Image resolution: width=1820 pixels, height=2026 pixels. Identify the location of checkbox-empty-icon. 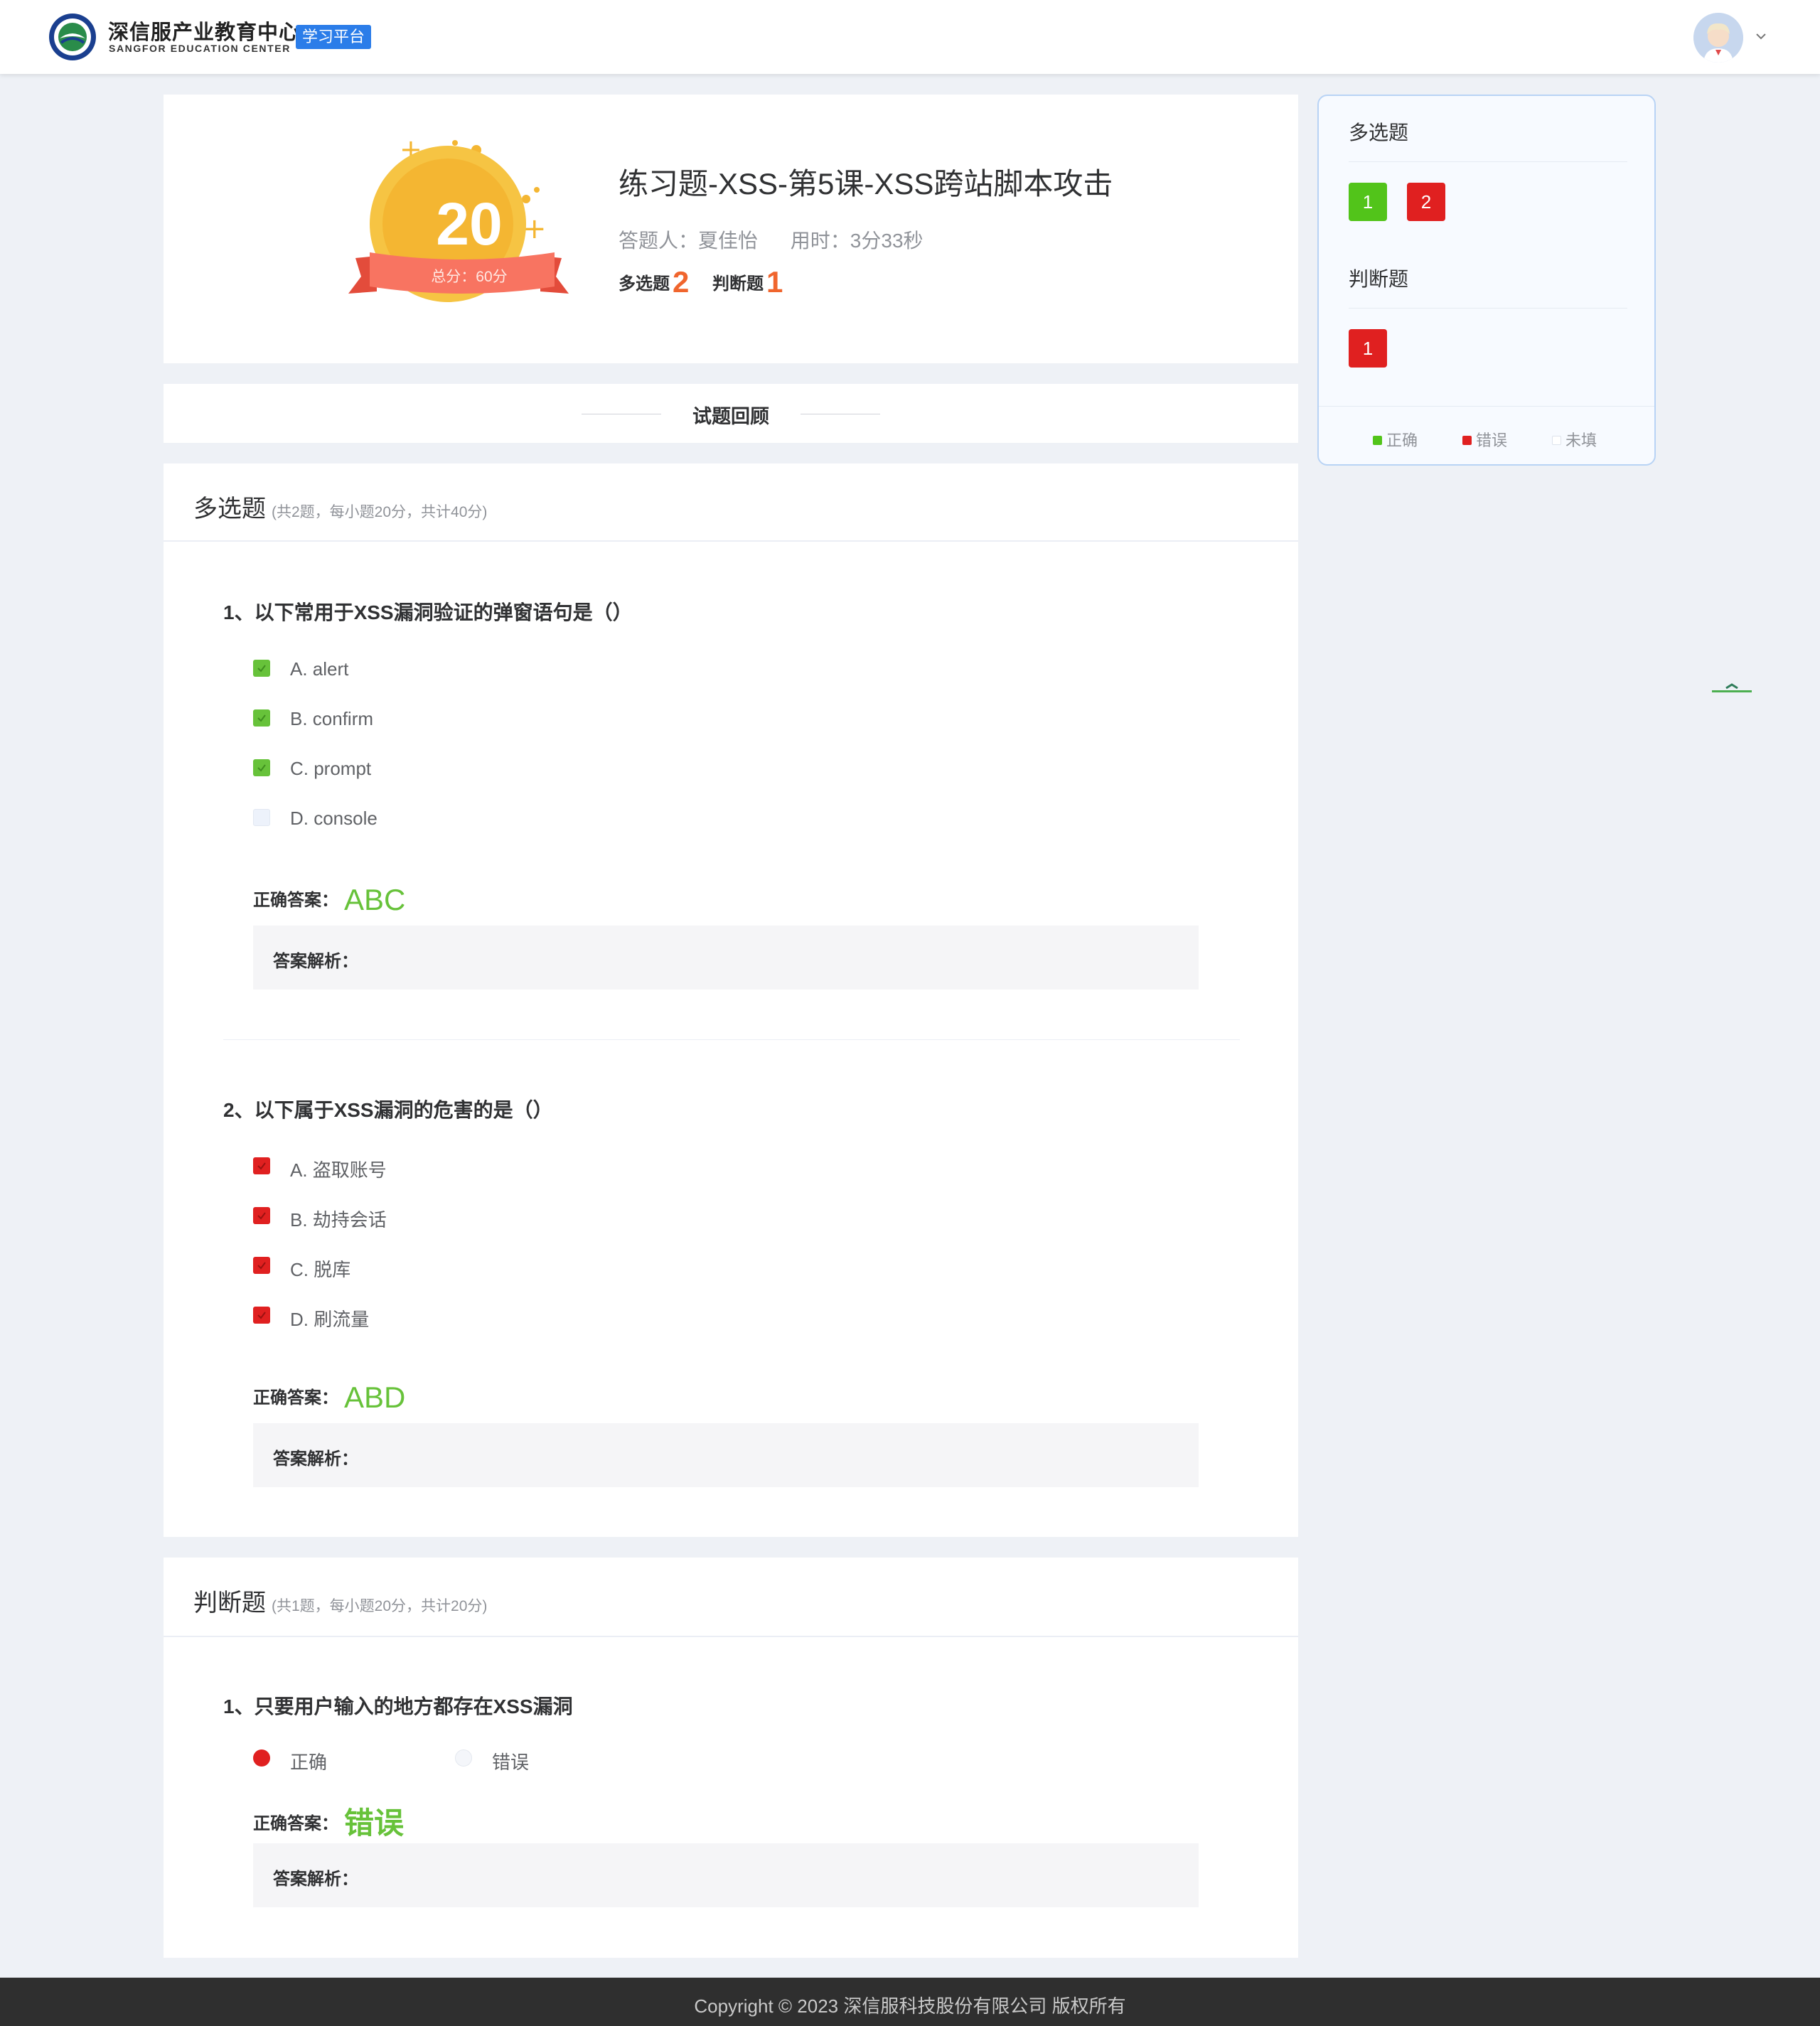
(261, 817).